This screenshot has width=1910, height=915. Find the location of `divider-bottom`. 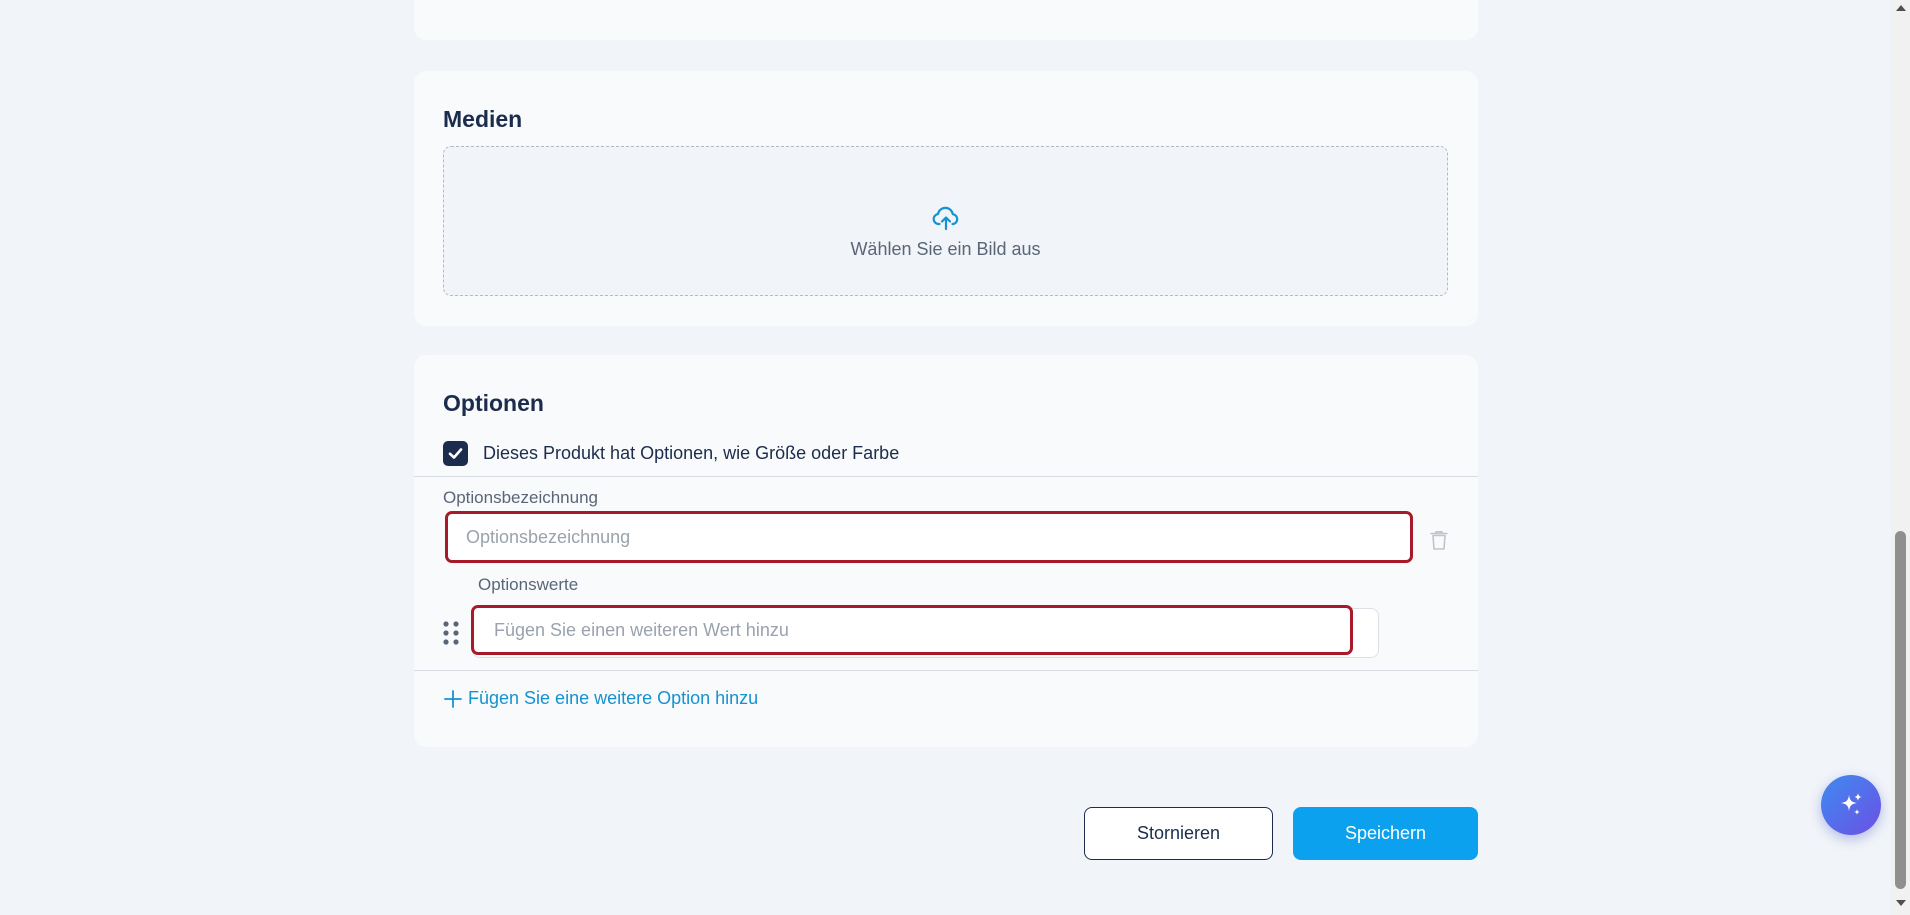

divider-bottom is located at coordinates (946, 670).